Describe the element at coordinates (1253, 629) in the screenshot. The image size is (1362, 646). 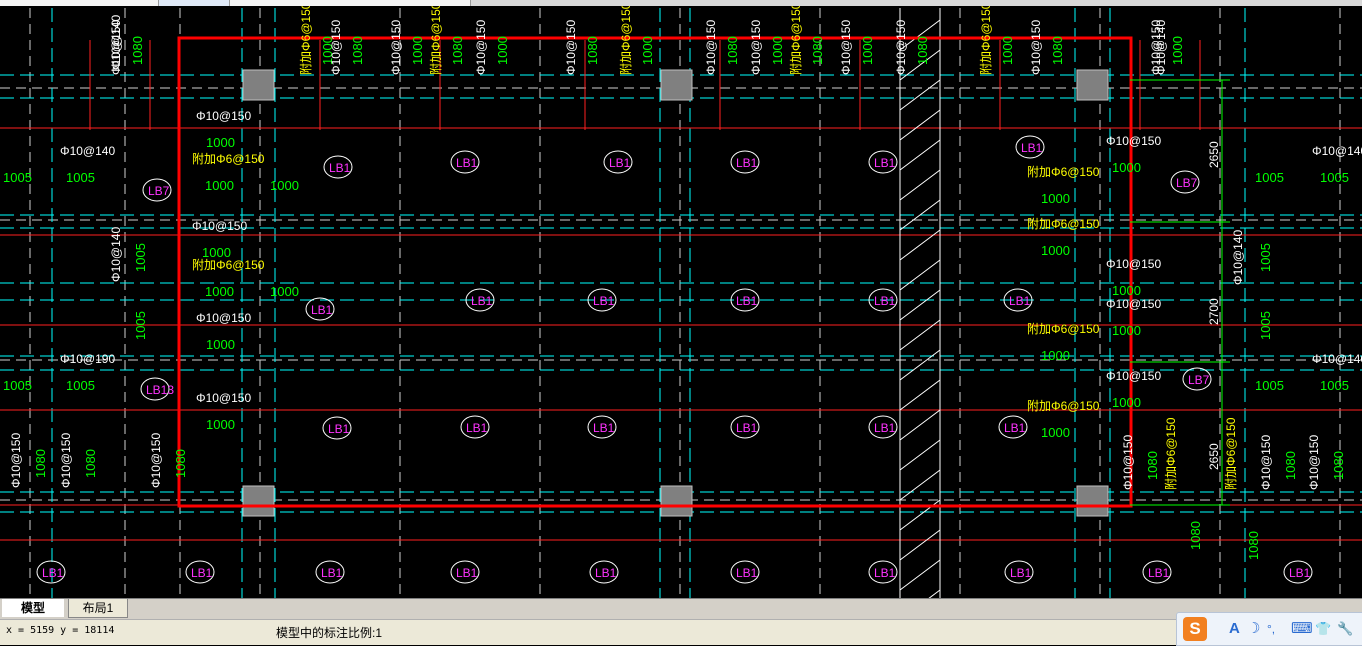
I see `moon-icon: ☽` at that location.